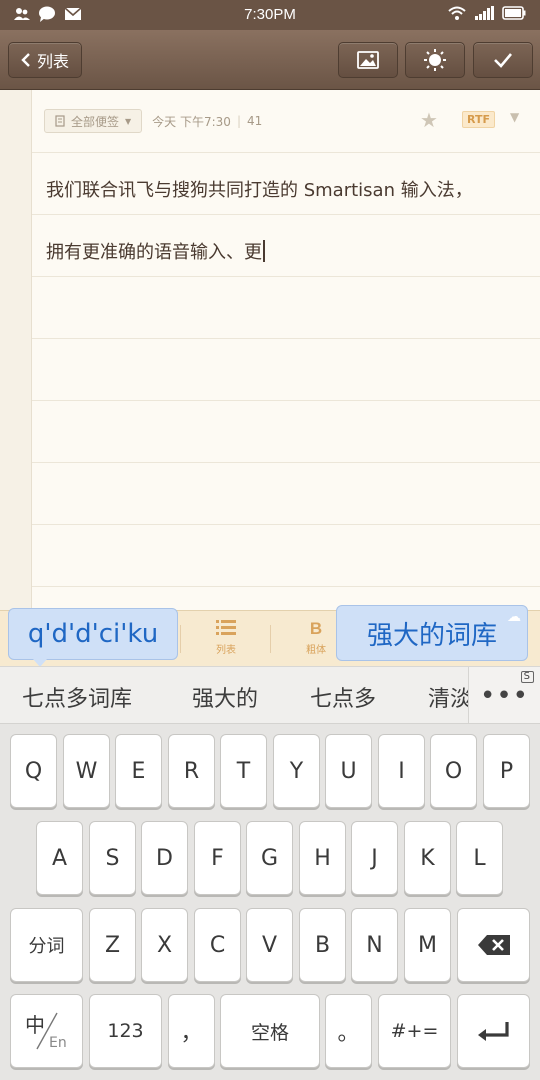 The width and height of the screenshot is (540, 1080). I want to click on more-candidates-button: ••• S, so click(504, 695).